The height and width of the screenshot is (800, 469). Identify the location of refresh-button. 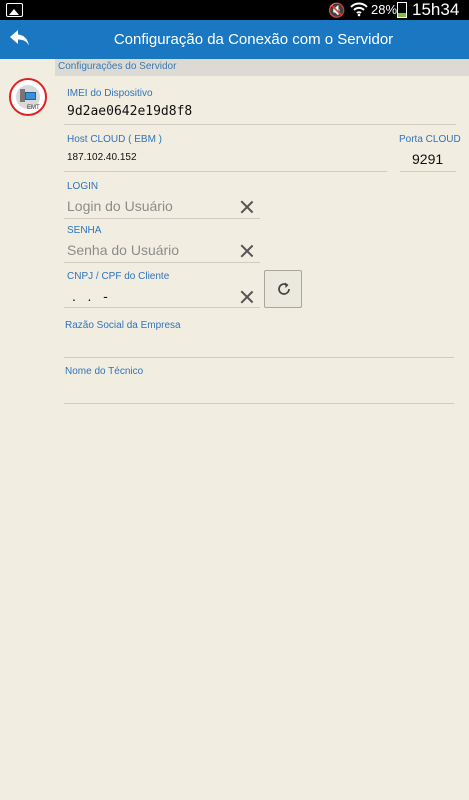
(283, 289).